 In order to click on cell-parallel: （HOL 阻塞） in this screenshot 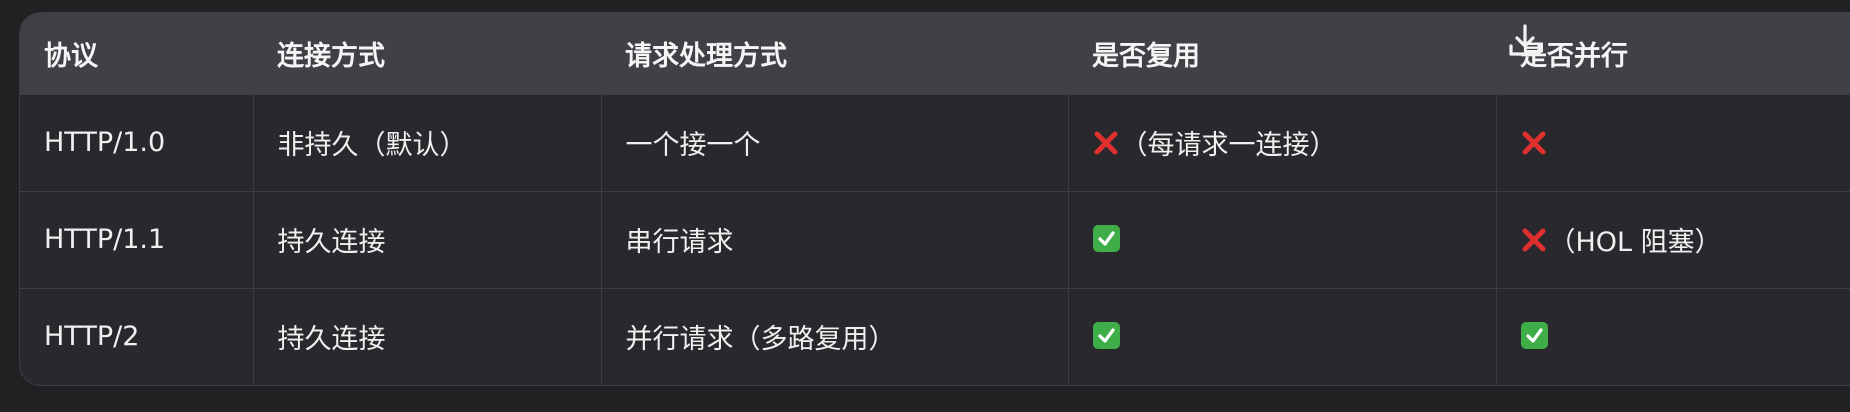, I will do `click(1672, 239)`.